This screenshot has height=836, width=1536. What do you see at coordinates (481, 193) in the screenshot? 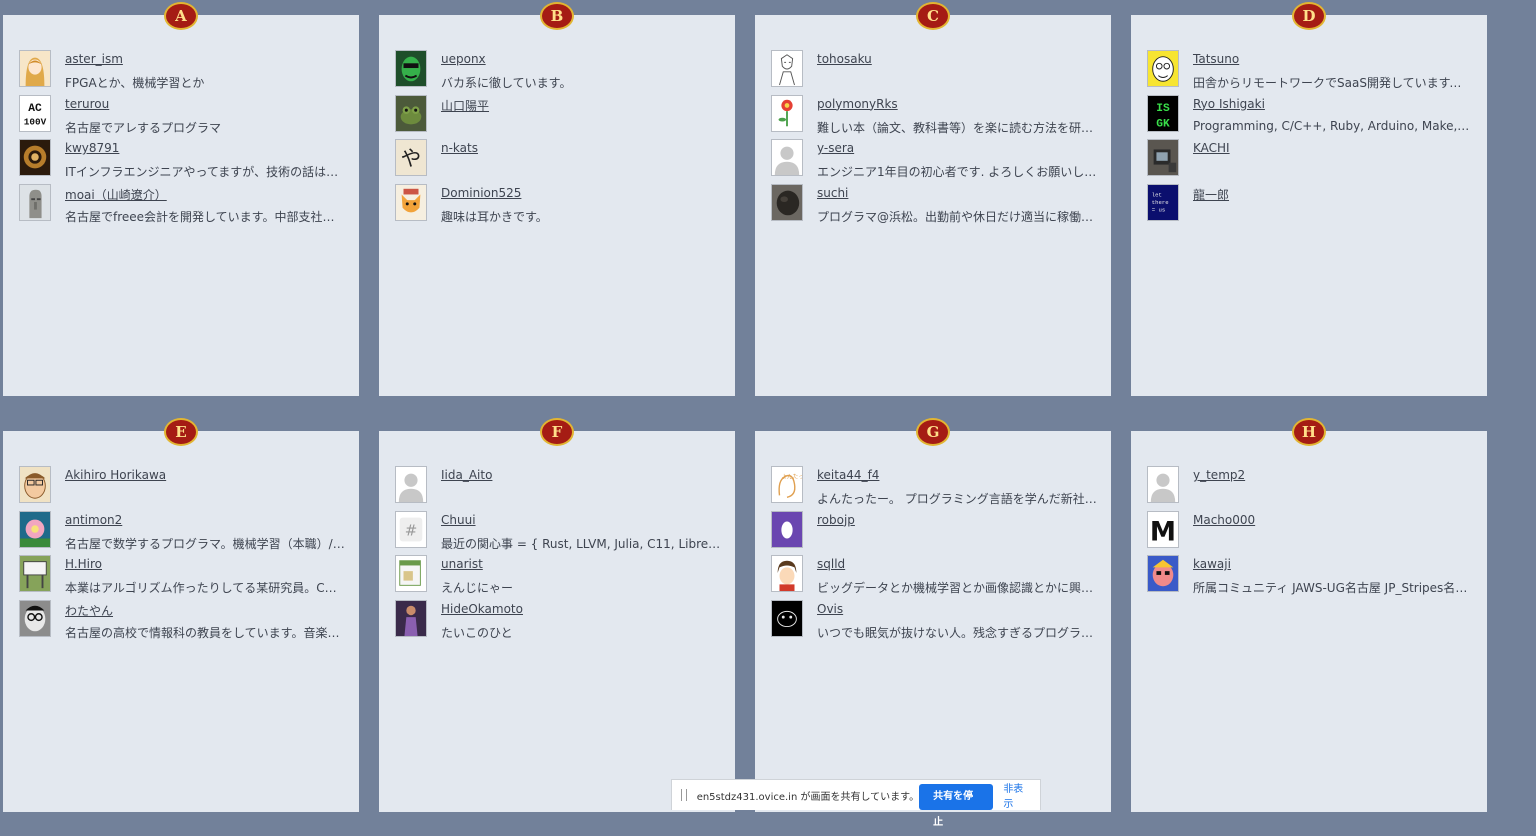
I see `member-name-link: Dominion525` at bounding box center [481, 193].